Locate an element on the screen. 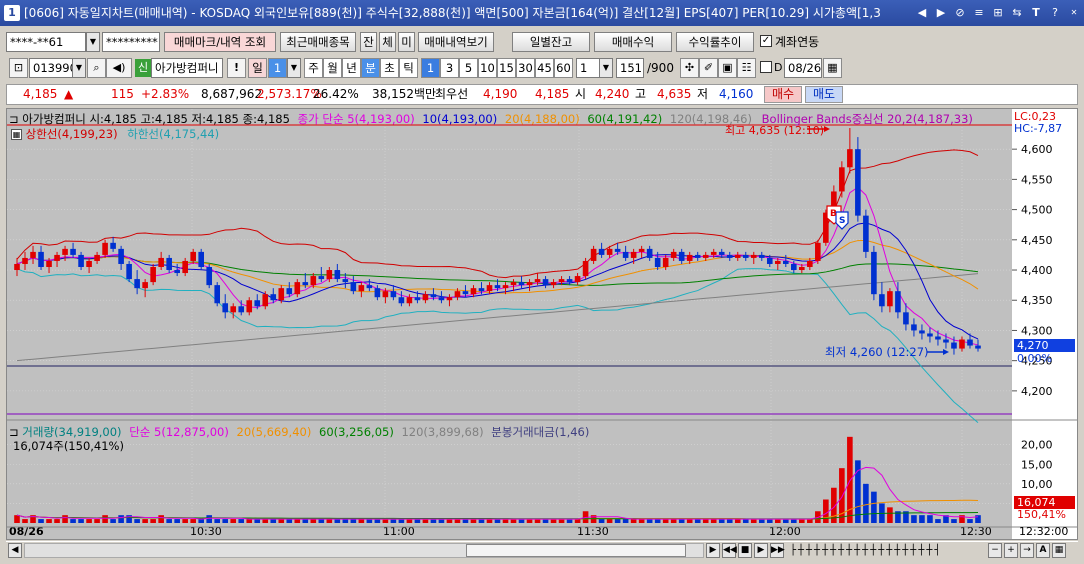 The image size is (1084, 564). zoom-slider: ├┼┼┼┼┼┼┼┼┼┼┼┼┼┼┼┼┼┤ is located at coordinates (888, 550).